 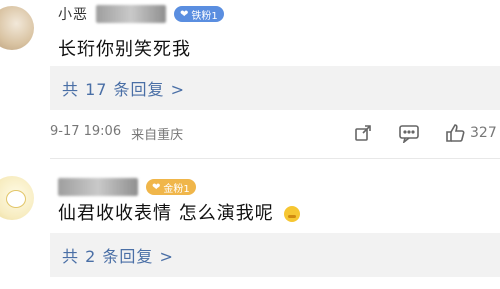 What do you see at coordinates (73, 14) in the screenshot?
I see `username: 小恶` at bounding box center [73, 14].